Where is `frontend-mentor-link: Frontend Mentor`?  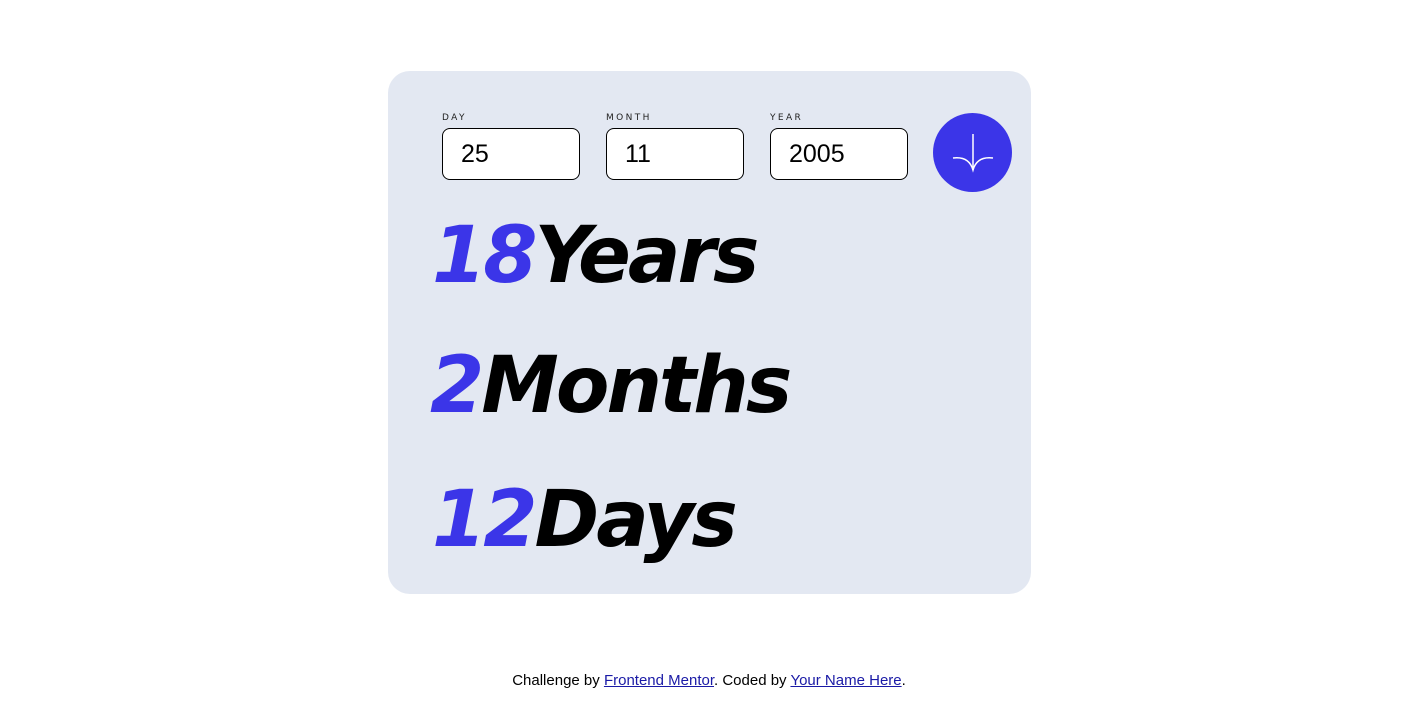 frontend-mentor-link: Frontend Mentor is located at coordinates (659, 680).